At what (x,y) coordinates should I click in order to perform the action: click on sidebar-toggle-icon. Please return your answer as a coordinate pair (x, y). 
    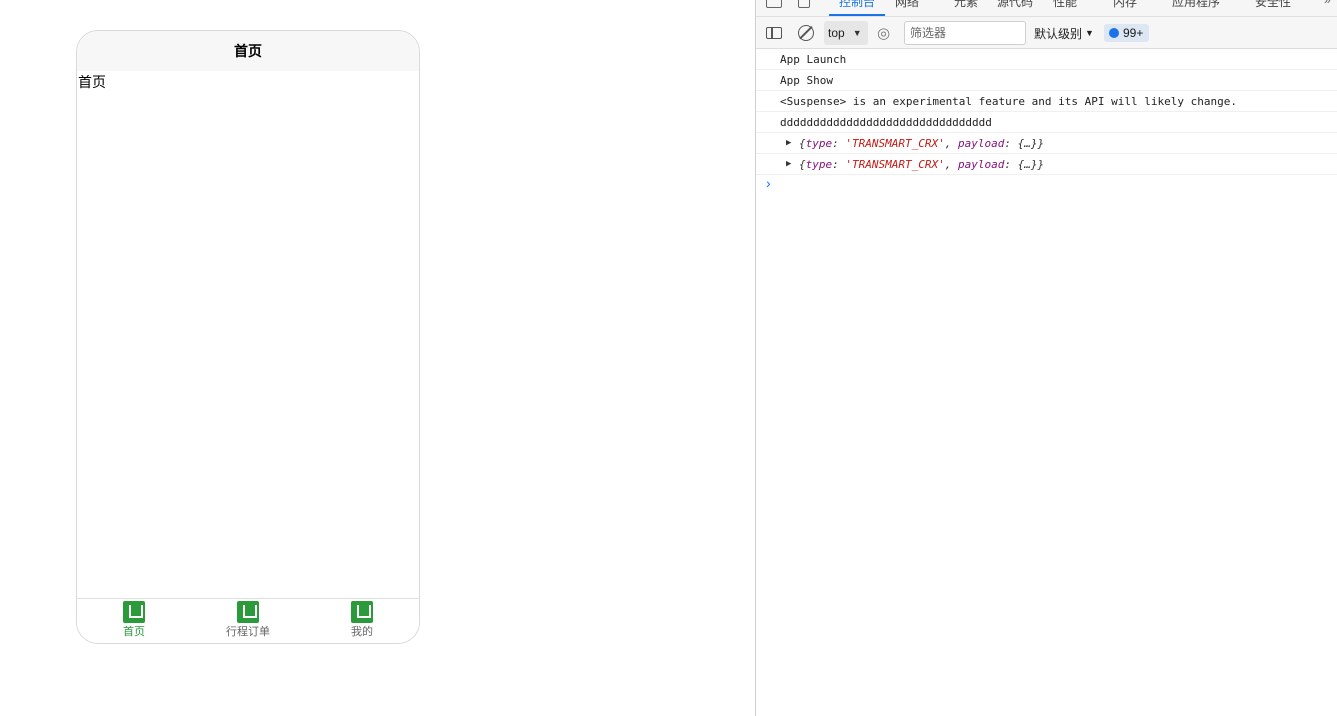
    Looking at the image, I should click on (775, 33).